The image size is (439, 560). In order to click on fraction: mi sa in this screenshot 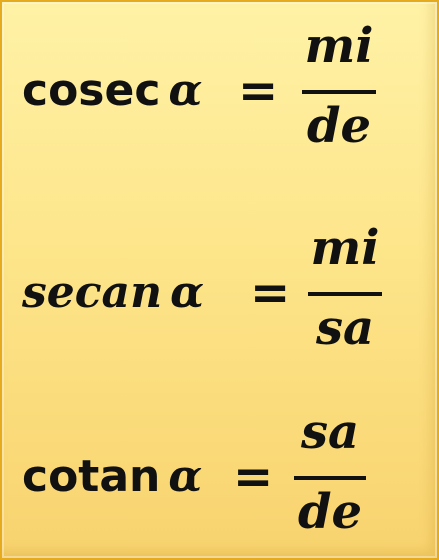, I will do `click(345, 290)`.